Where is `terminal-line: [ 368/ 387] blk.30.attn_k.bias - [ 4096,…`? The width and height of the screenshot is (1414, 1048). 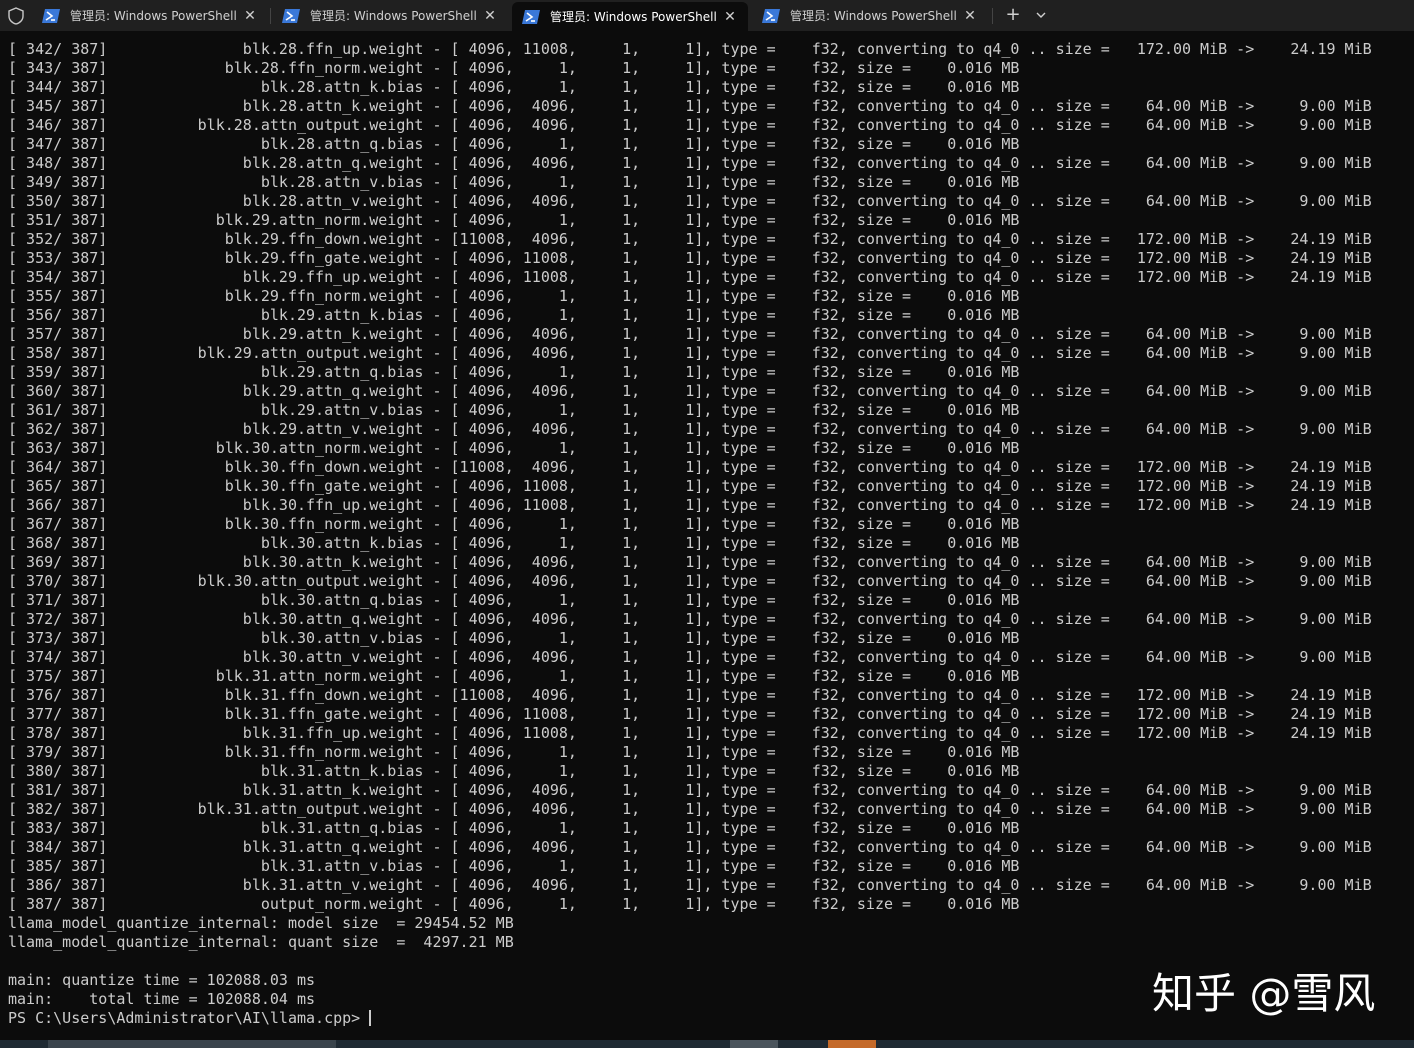 terminal-line: [ 368/ 387] blk.30.attn_k.bias - [ 4096,… is located at coordinates (514, 543).